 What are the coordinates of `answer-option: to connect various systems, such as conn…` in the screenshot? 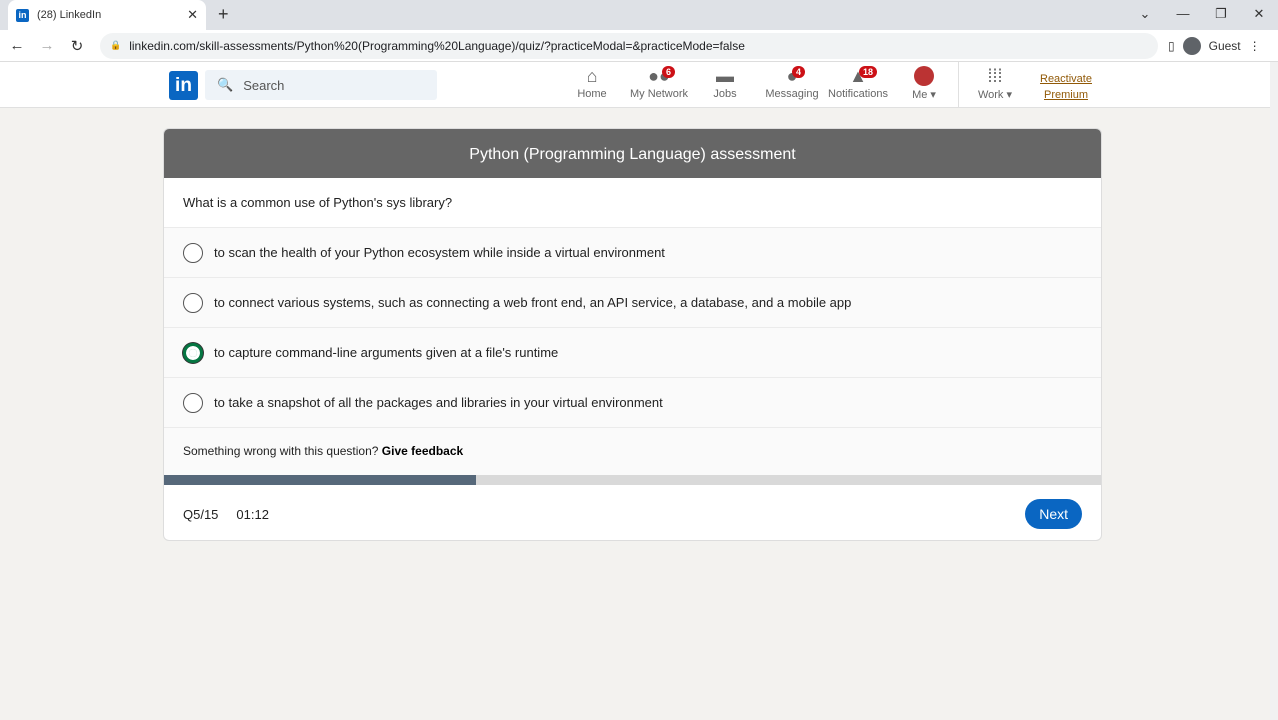 It's located at (632, 303).